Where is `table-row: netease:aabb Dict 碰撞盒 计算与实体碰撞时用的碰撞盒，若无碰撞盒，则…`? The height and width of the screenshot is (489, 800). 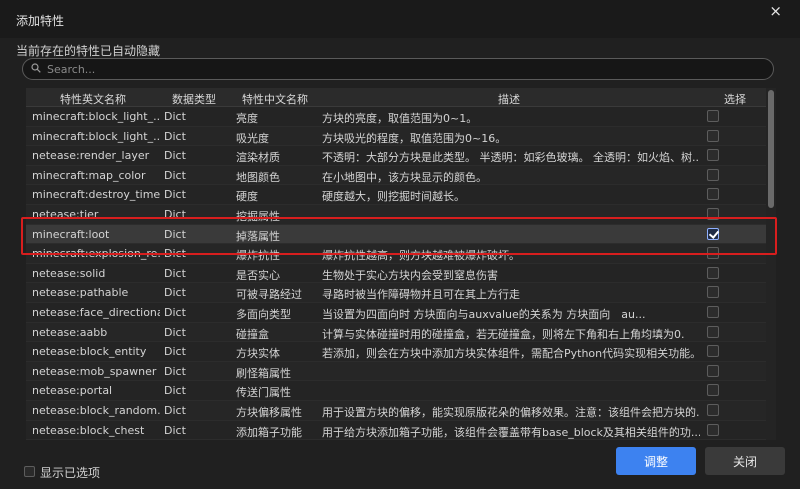 table-row: netease:aabb Dict 碰撞盒 计算与实体碰撞时用的碰撞盒，若无碰撞盒，则… is located at coordinates (396, 332).